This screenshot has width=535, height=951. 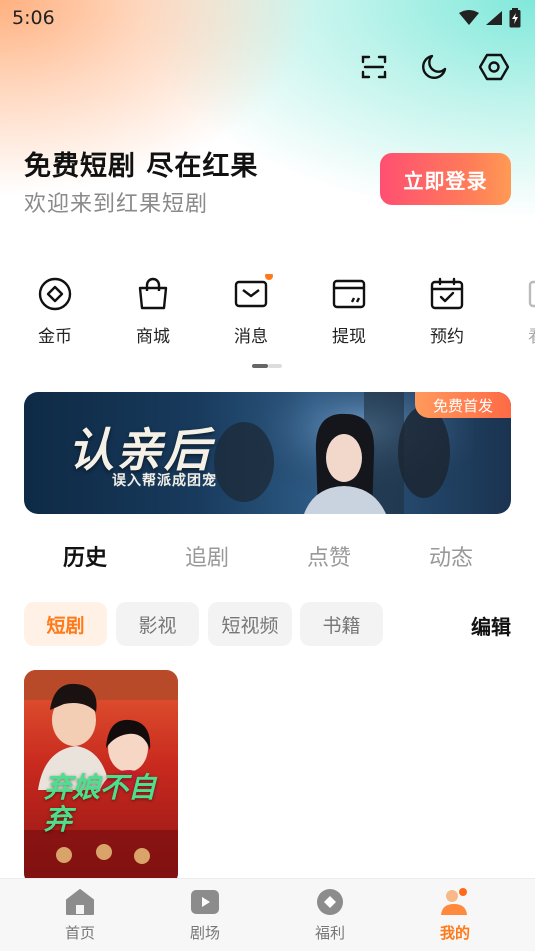 What do you see at coordinates (275, 366) in the screenshot?
I see `pager-inactive` at bounding box center [275, 366].